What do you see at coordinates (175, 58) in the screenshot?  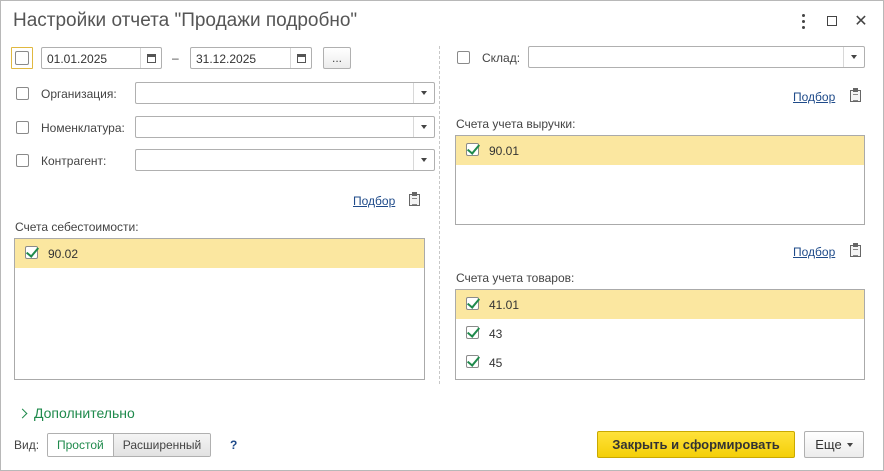 I see `period-dash: –` at bounding box center [175, 58].